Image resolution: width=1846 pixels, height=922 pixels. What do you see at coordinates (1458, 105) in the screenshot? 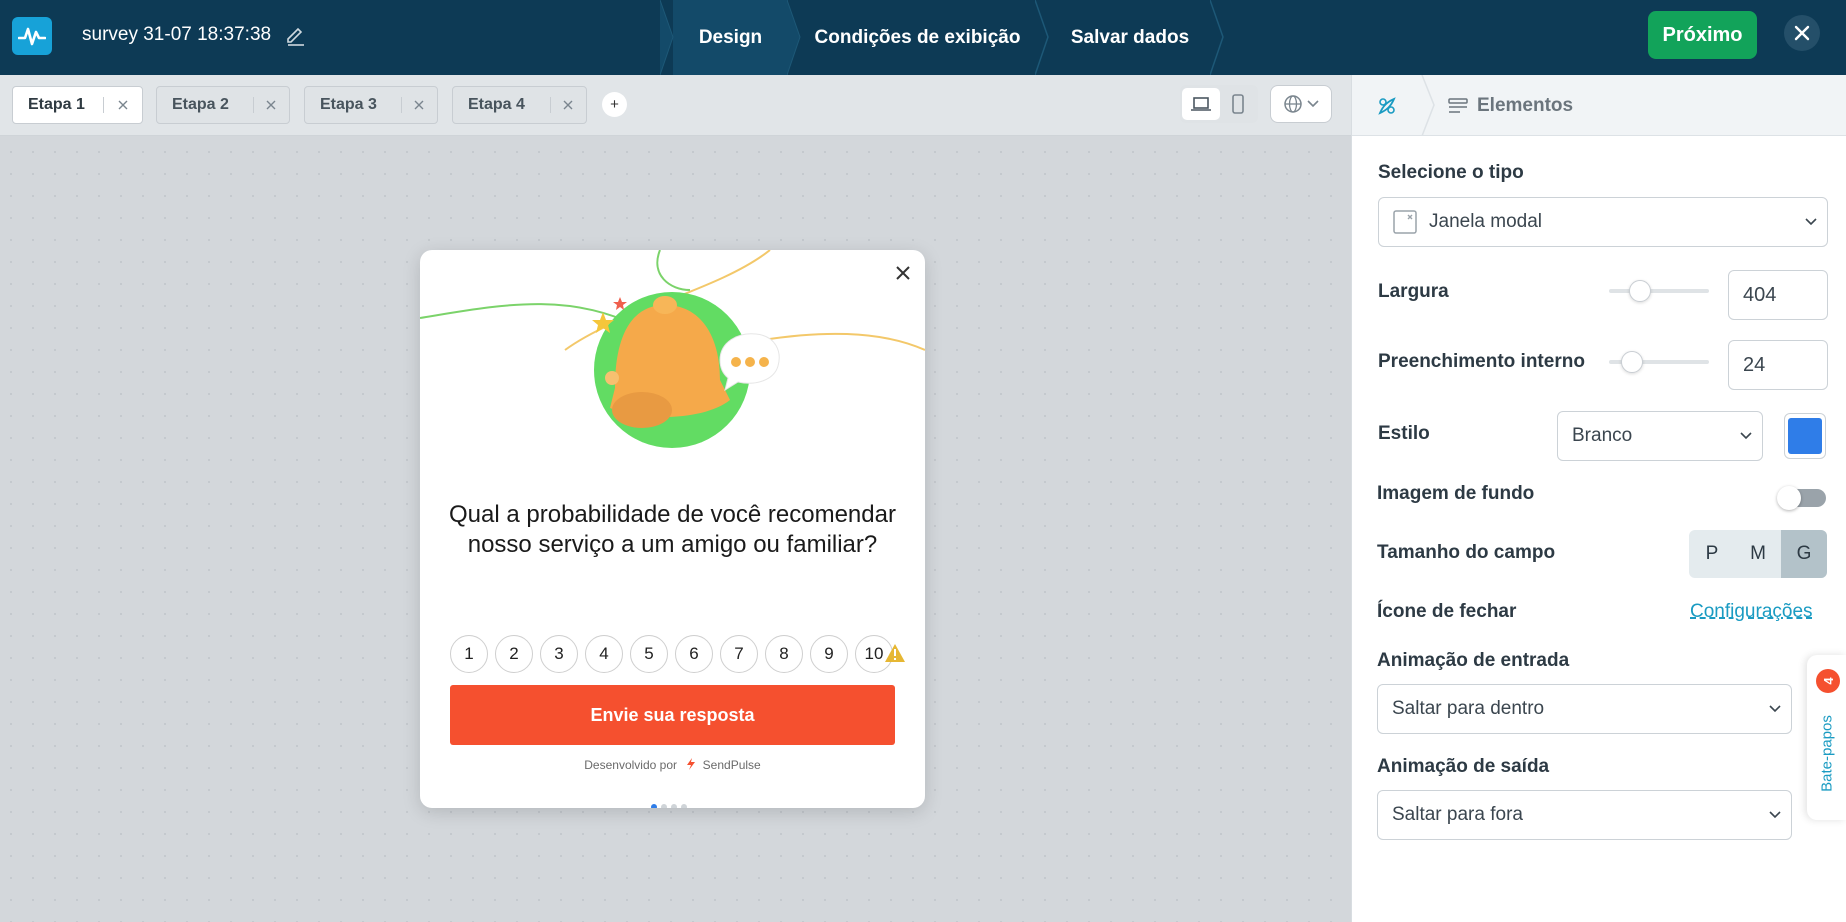
I see `list-icon` at bounding box center [1458, 105].